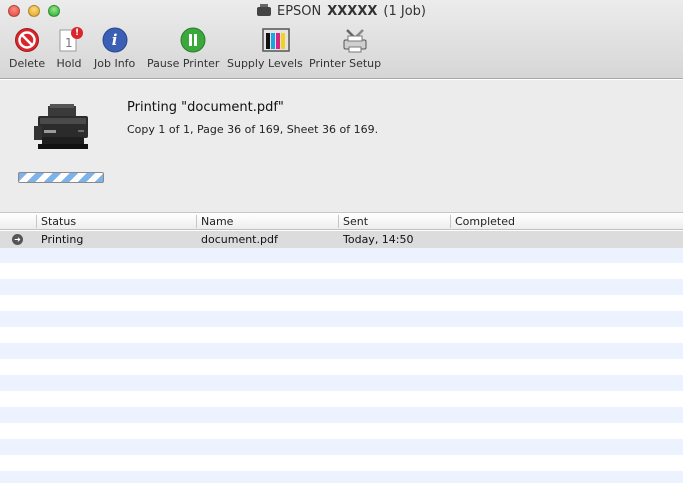 The height and width of the screenshot is (483, 683). I want to click on supply-levels-button: Supply Levels, so click(265, 48).